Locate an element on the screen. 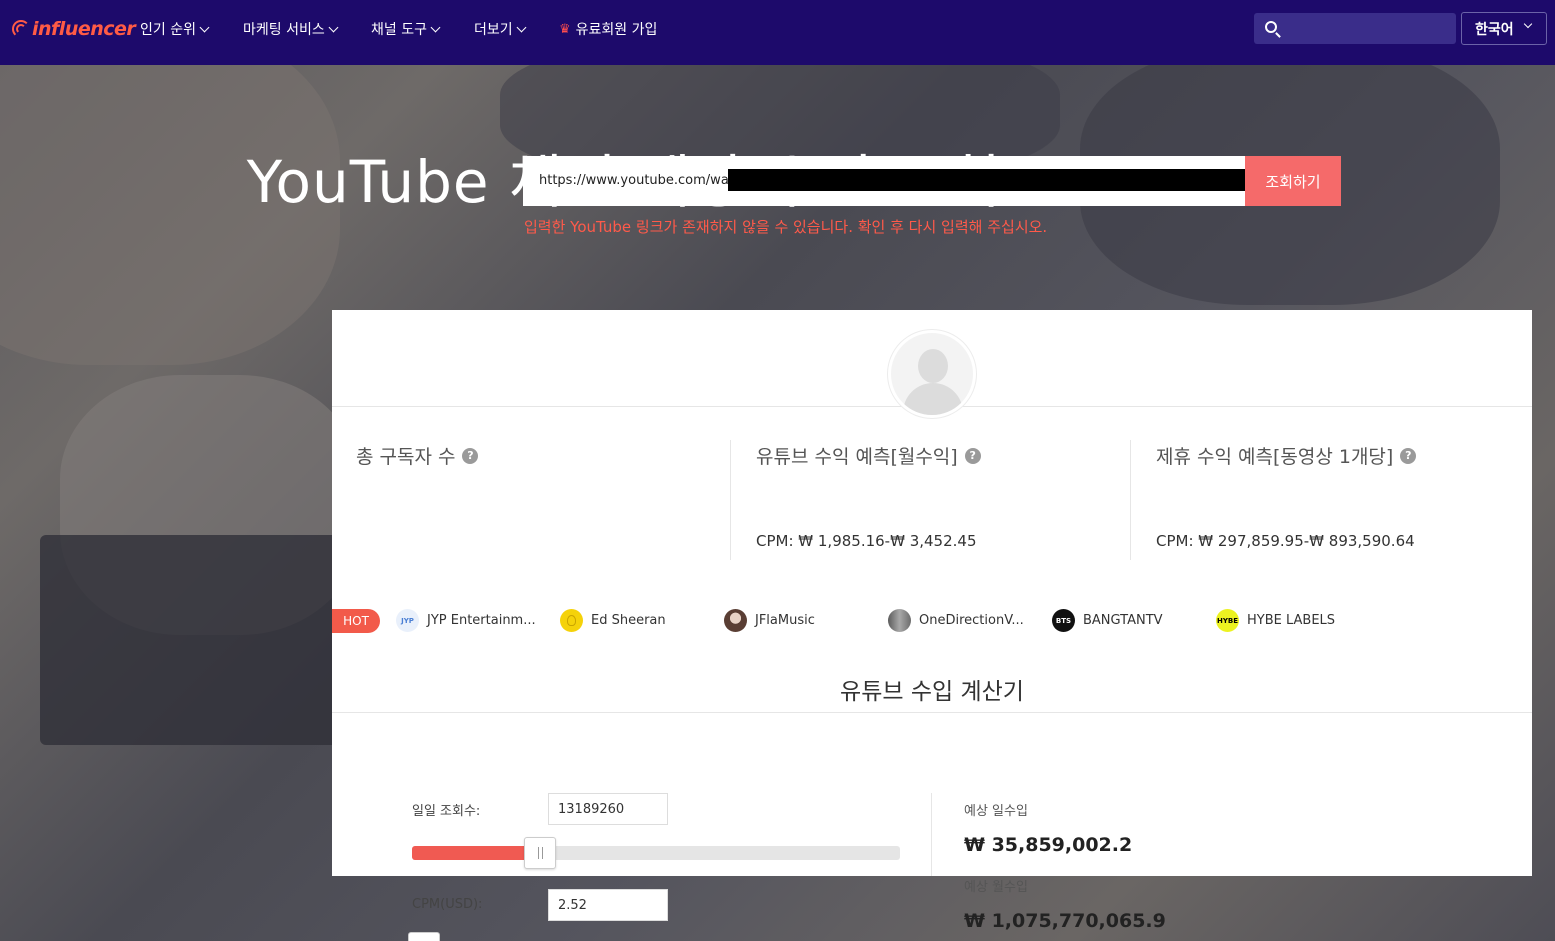 This screenshot has width=1555, height=941. nav-marketing-service: 마케팅 서비스 is located at coordinates (291, 29).